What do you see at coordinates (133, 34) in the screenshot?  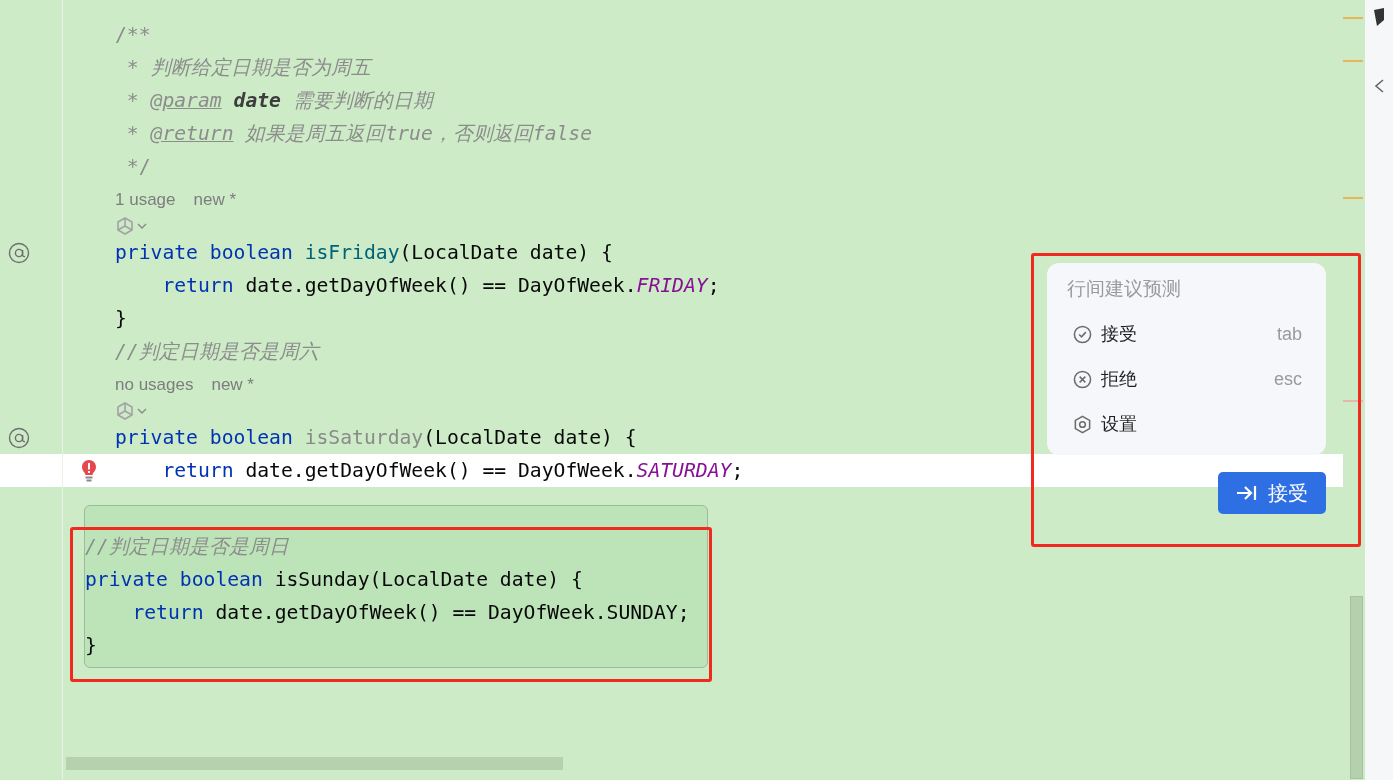 I see `code-line: /**` at bounding box center [133, 34].